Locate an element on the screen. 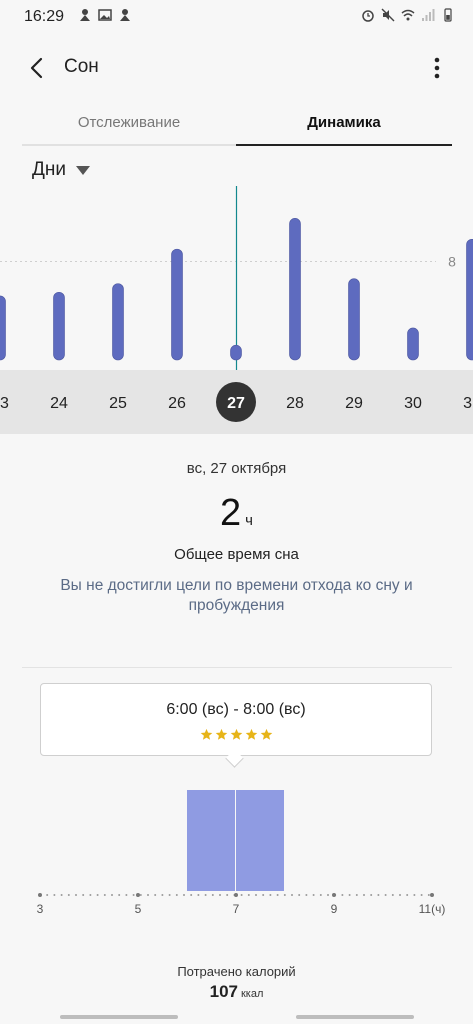 This screenshot has width=473, height=1024. hypnogram-tick-label: 3 is located at coordinates (40, 909).